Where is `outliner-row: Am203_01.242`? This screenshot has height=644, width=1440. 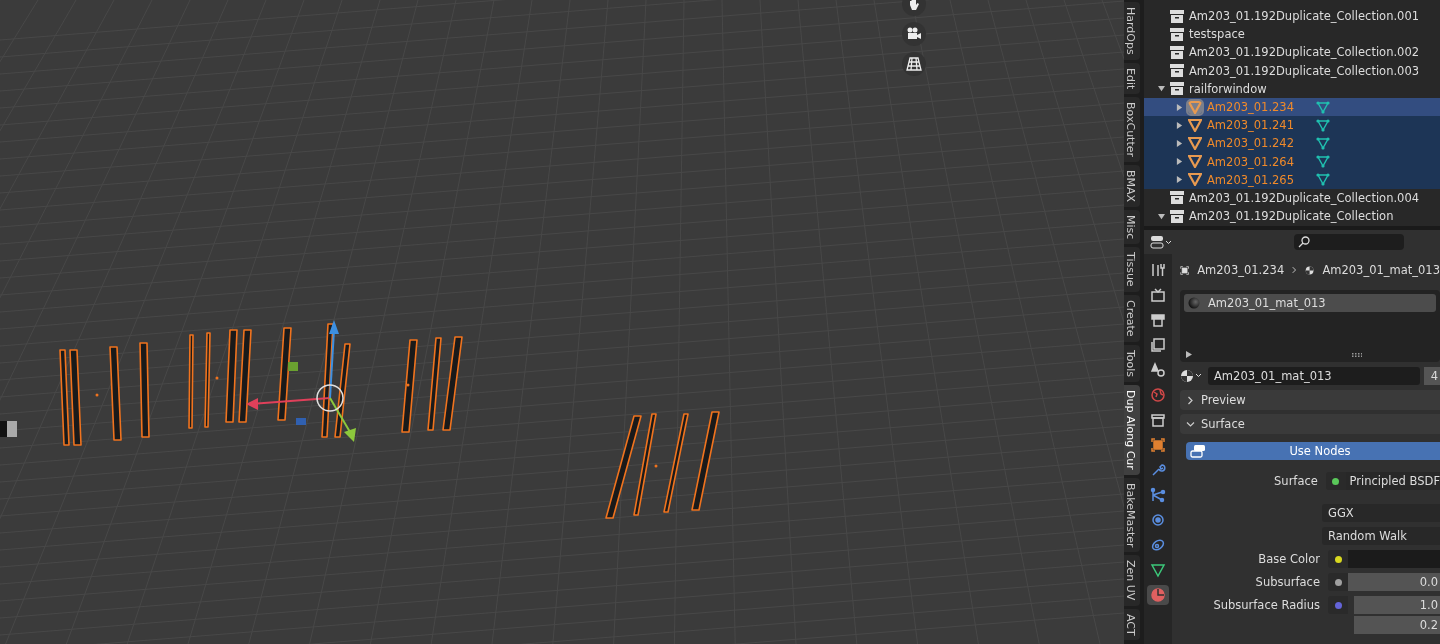 outliner-row: Am203_01.242 is located at coordinates (1292, 143).